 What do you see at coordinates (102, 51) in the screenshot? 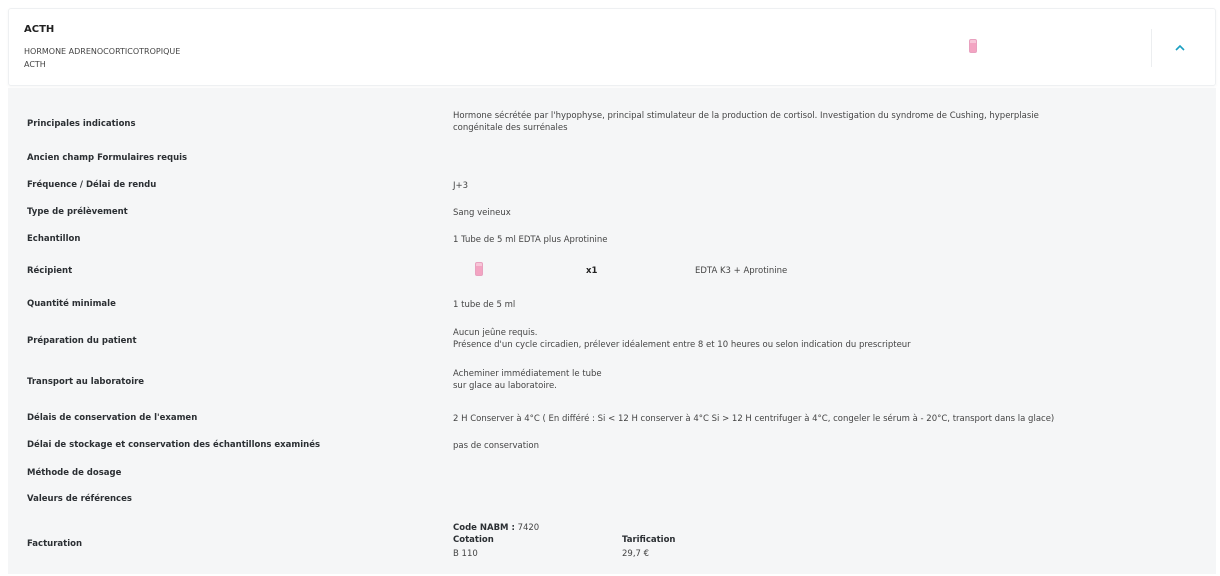
I see `exam-full-name: HORMONE ADRENOCORTICOTROPIQUE` at bounding box center [102, 51].